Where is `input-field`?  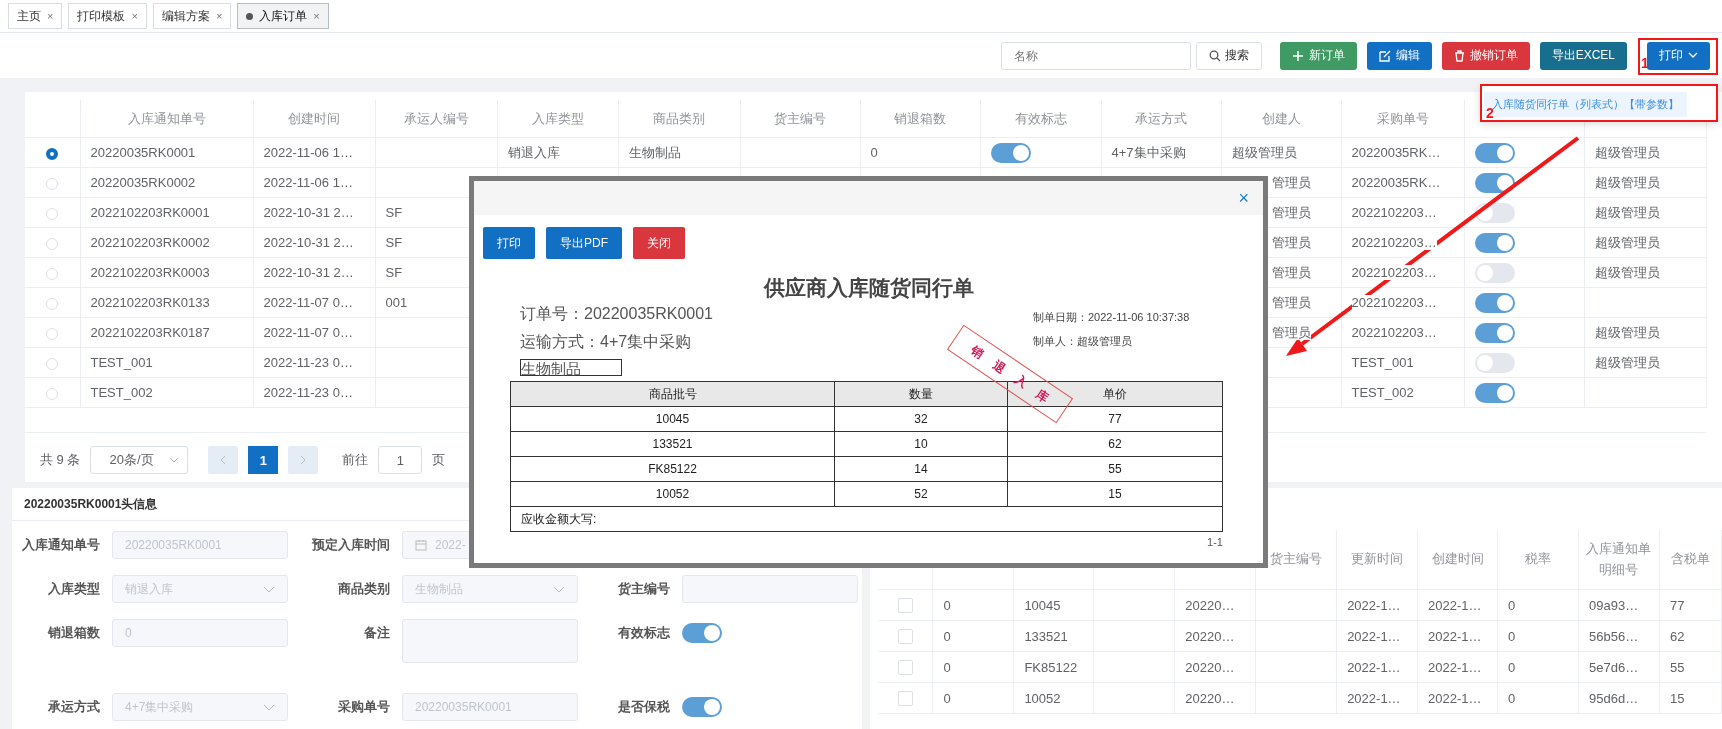
input-field is located at coordinates (770, 589).